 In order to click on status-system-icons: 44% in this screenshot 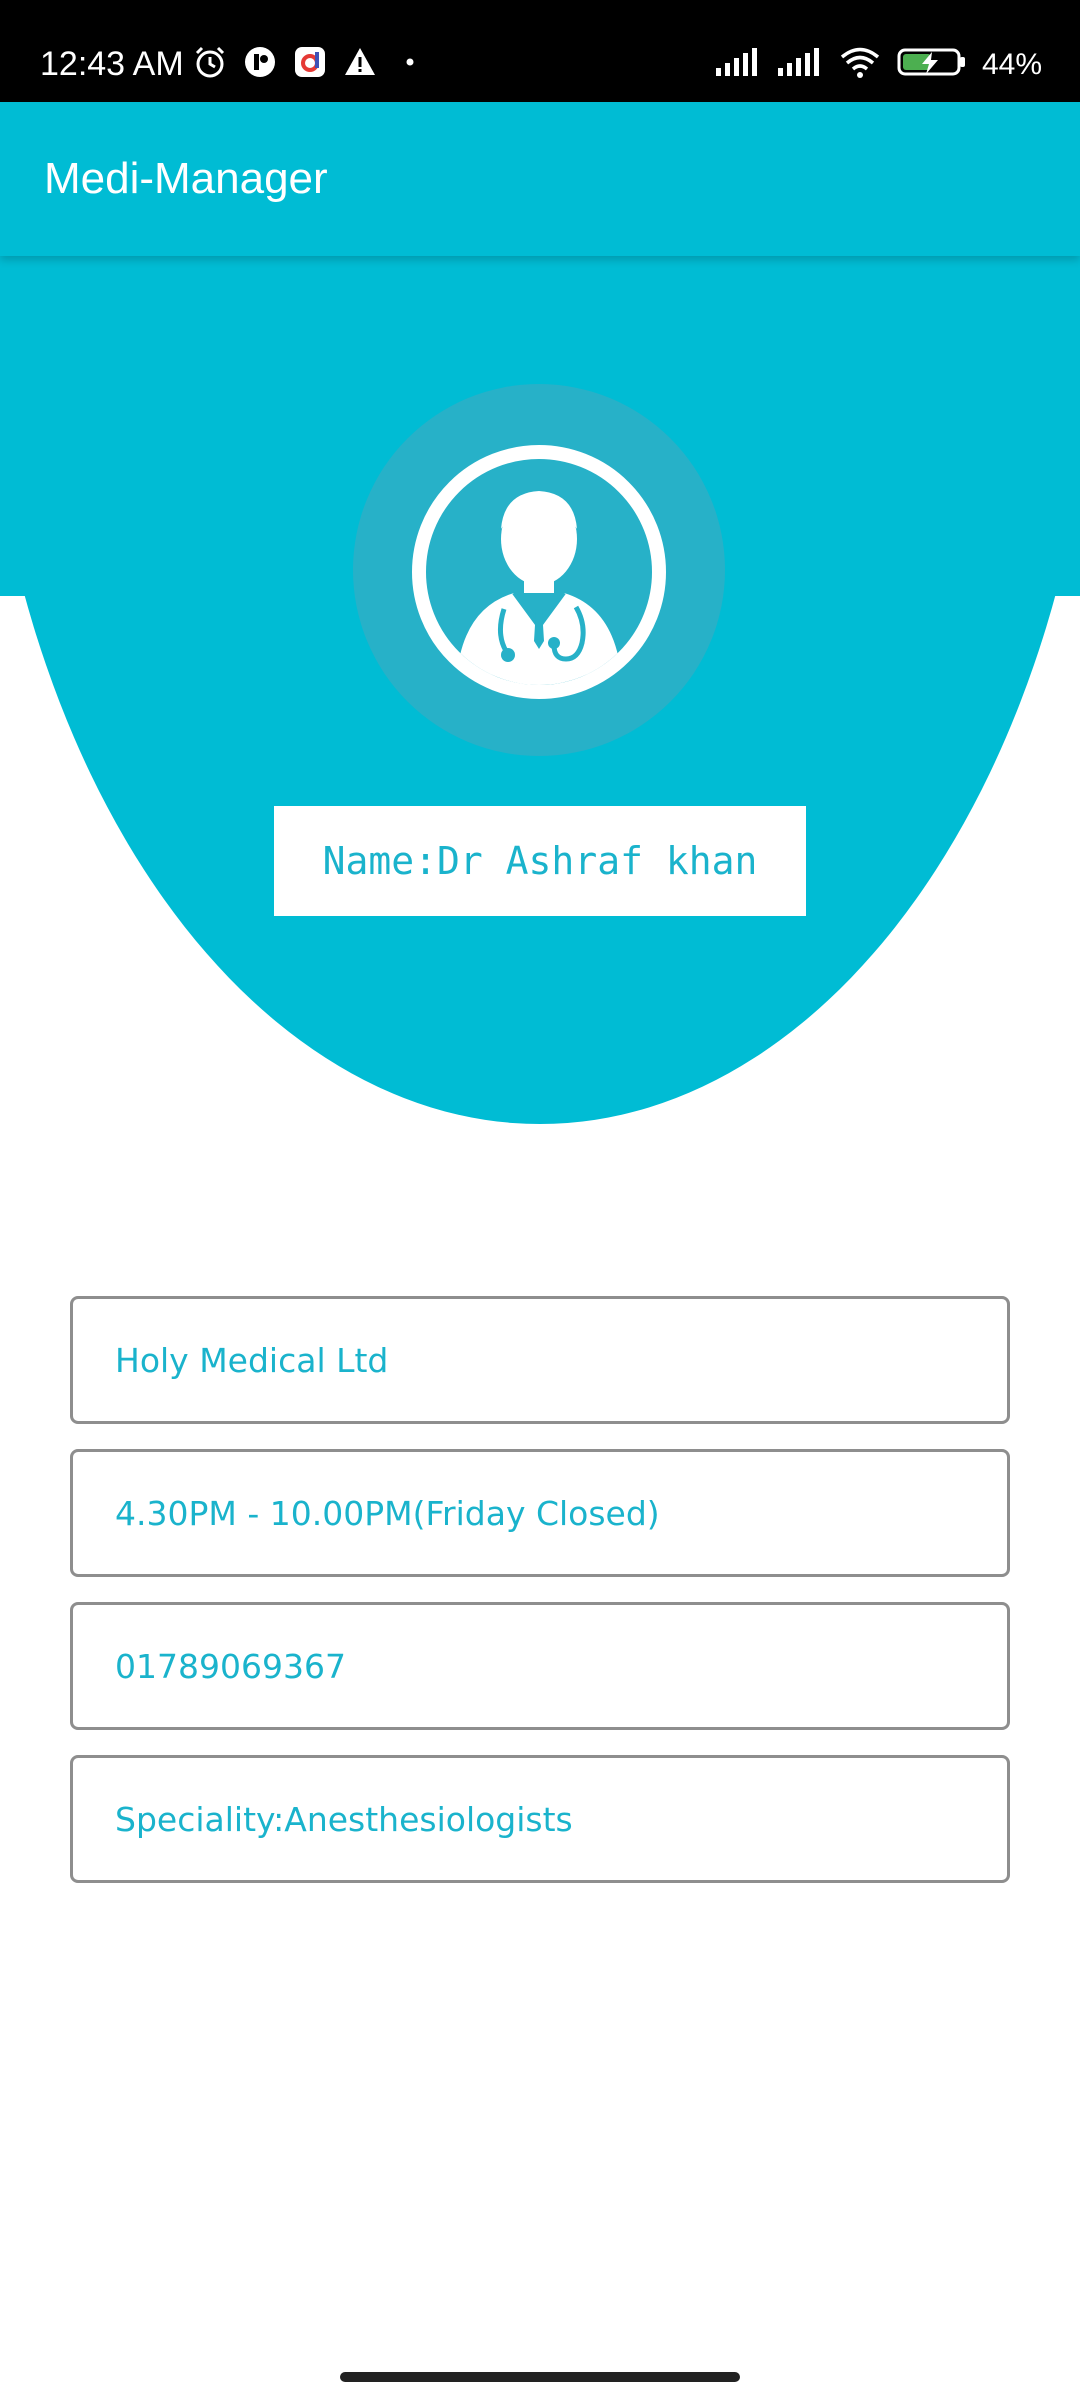, I will do `click(878, 64)`.